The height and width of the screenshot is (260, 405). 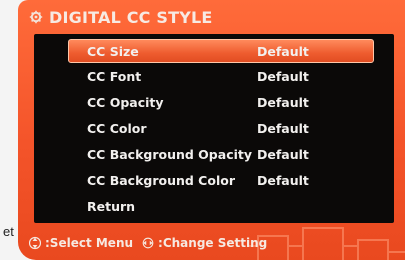 I want to click on menu-item-label: CC Color, so click(x=117, y=128).